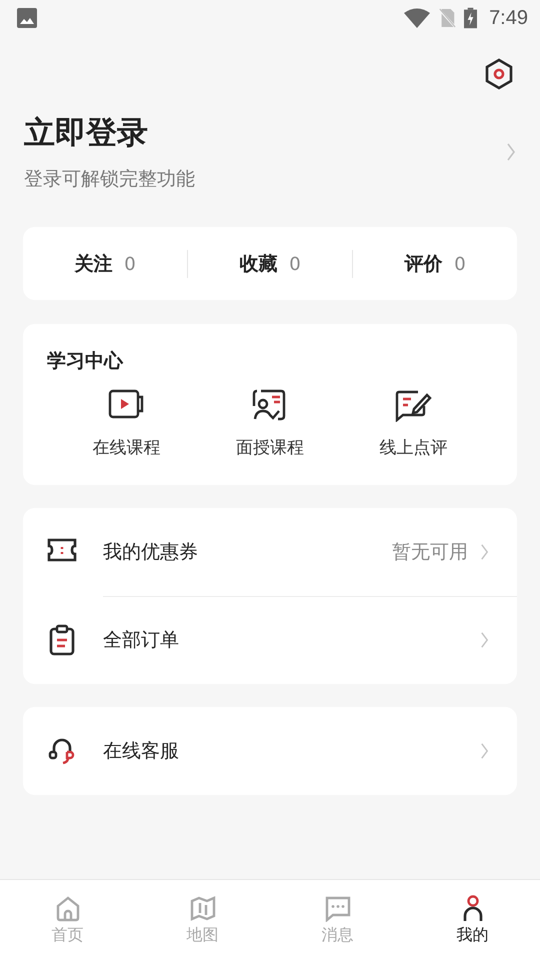  Describe the element at coordinates (62, 640) in the screenshot. I see `clipboard-icon` at that location.